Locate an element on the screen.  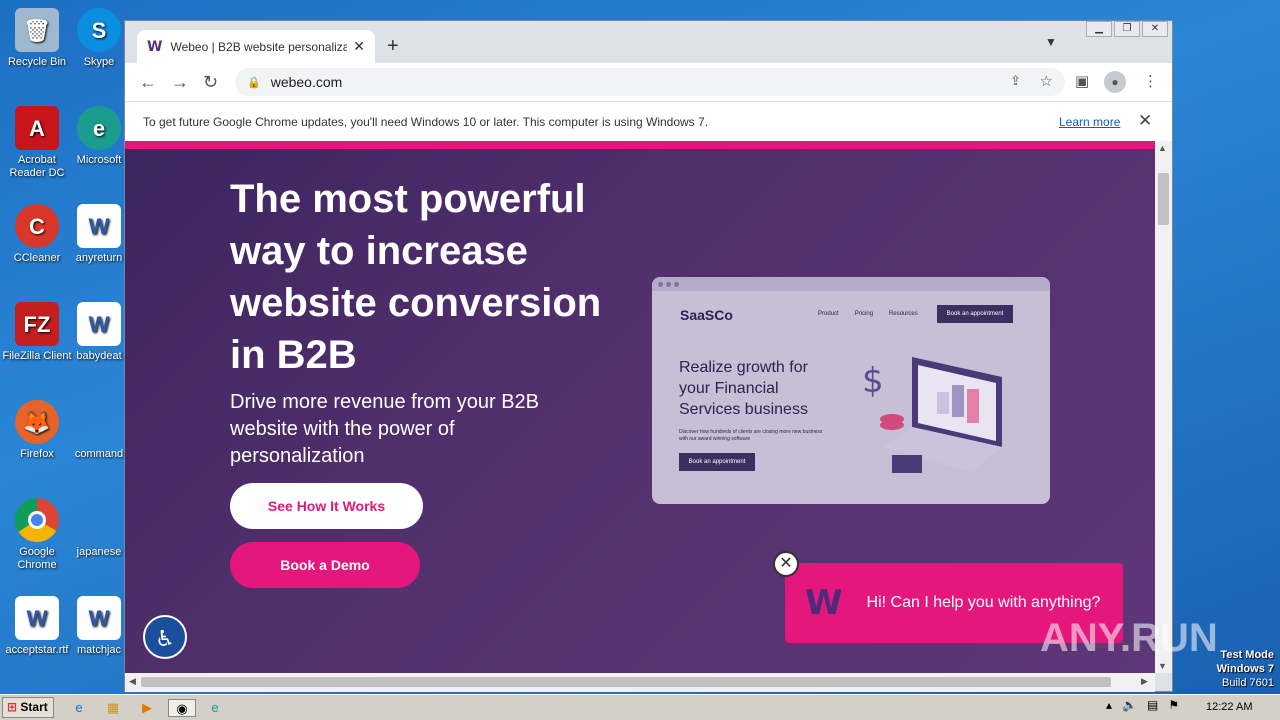
scroll-right-icon: ▶ is located at coordinates (1144, 681).